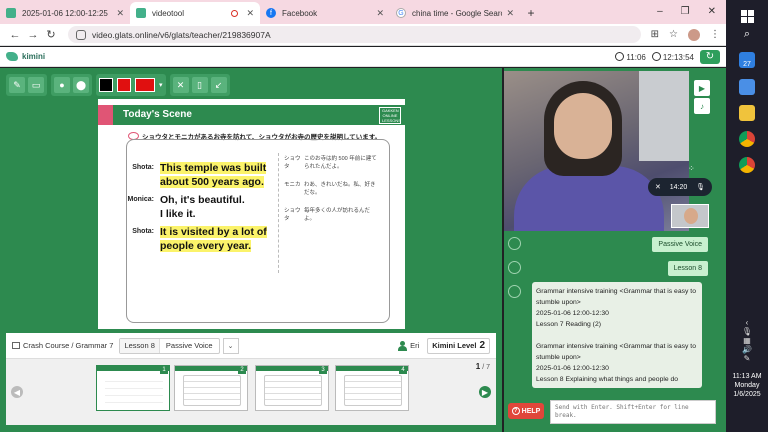 The image size is (768, 432). Describe the element at coordinates (712, 11) in the screenshot. I see `close-window-button: ✕` at that location.